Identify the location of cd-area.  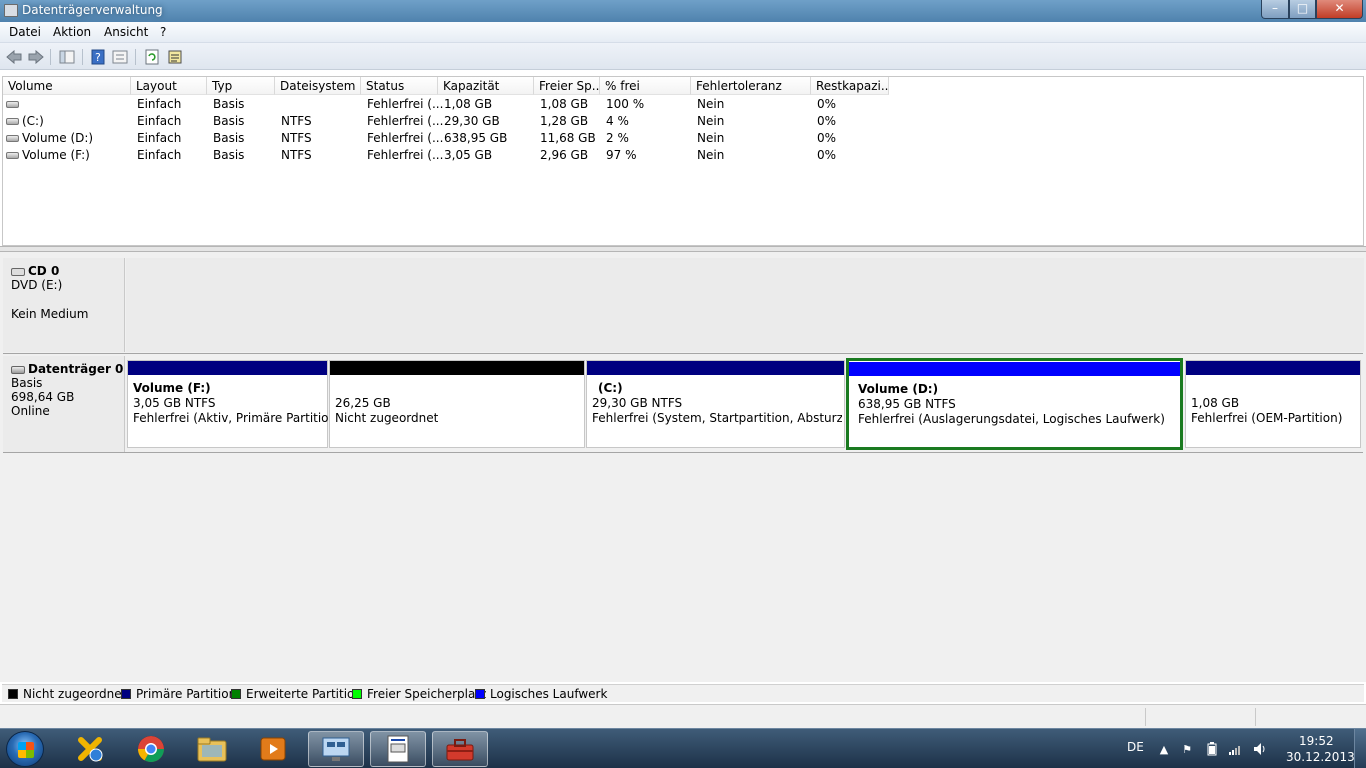
(745, 305).